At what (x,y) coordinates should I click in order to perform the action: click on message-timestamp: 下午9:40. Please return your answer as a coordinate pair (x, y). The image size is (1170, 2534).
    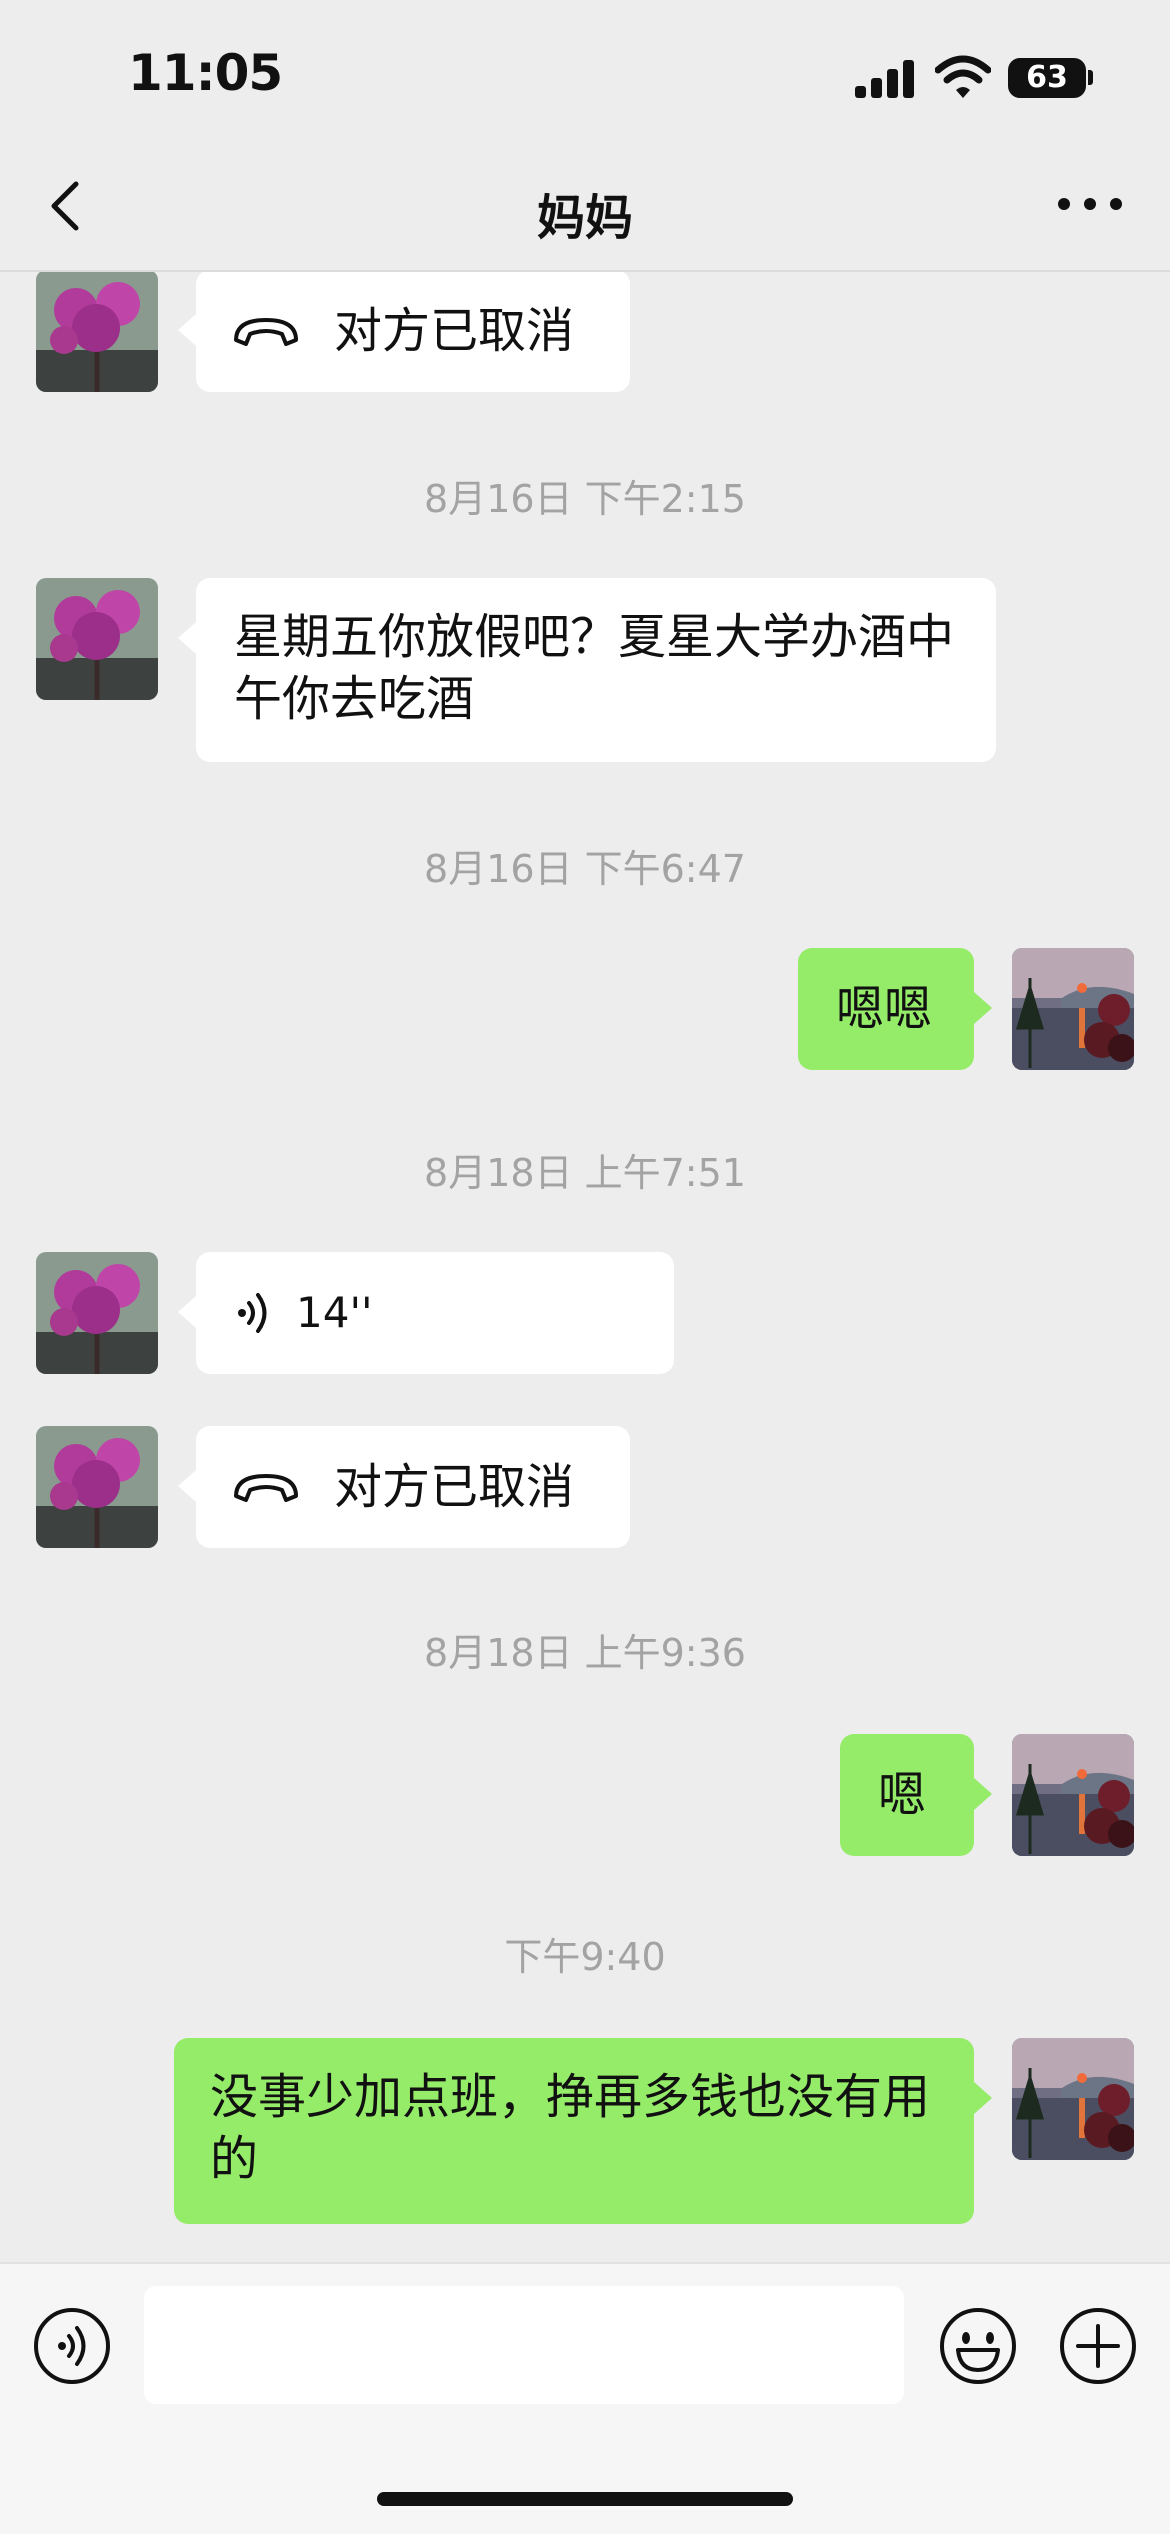
    Looking at the image, I should click on (585, 1957).